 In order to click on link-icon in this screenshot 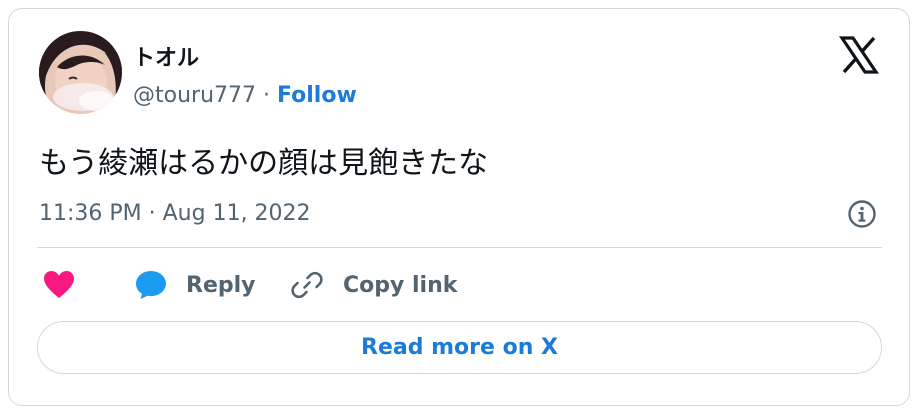, I will do `click(307, 285)`.